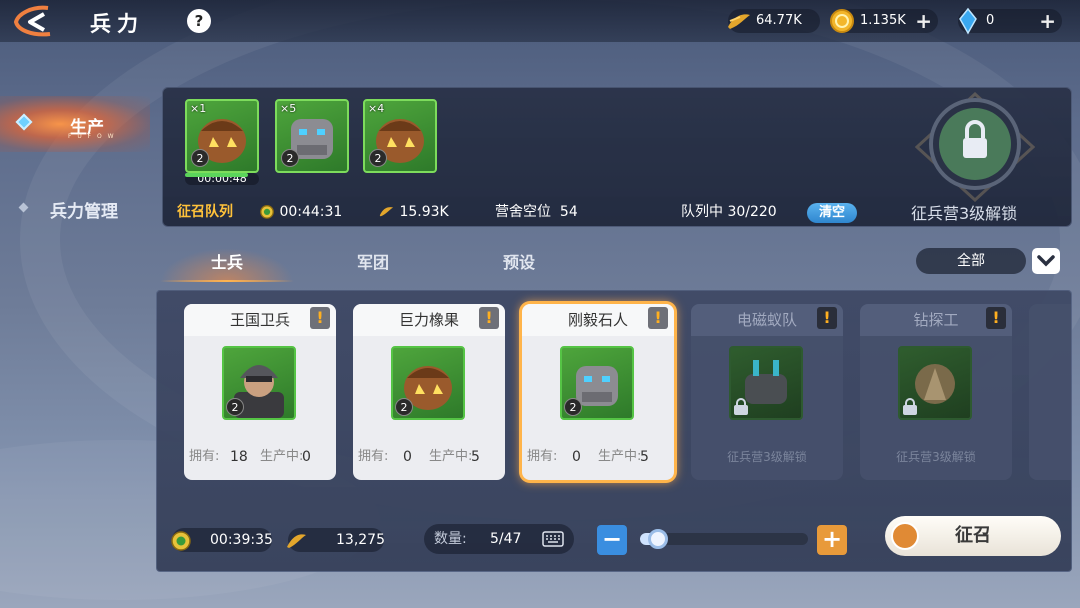 This screenshot has height=608, width=1080. Describe the element at coordinates (553, 539) in the screenshot. I see `keyboard-icon` at that location.